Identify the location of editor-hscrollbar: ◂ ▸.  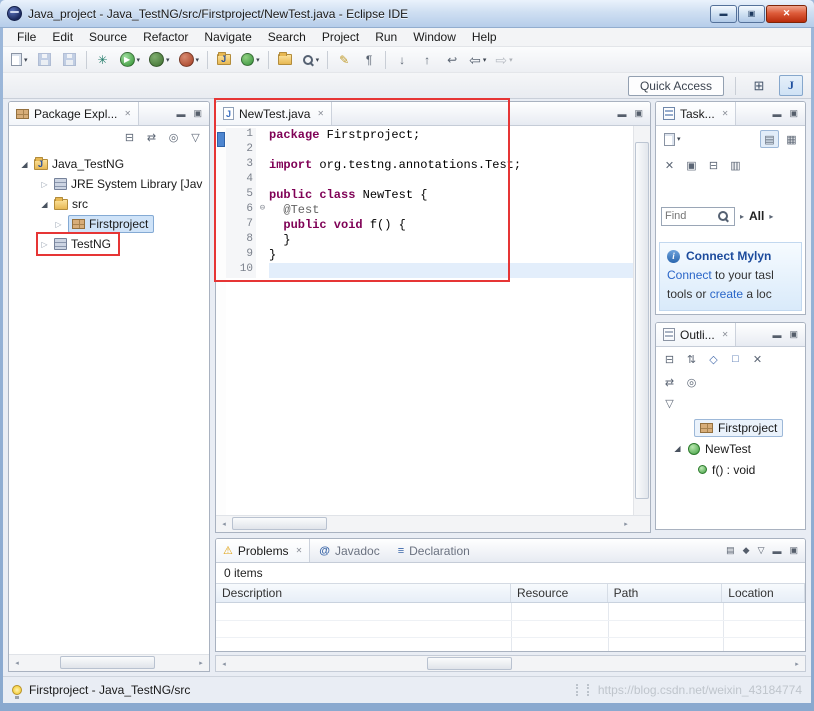
(433, 523).